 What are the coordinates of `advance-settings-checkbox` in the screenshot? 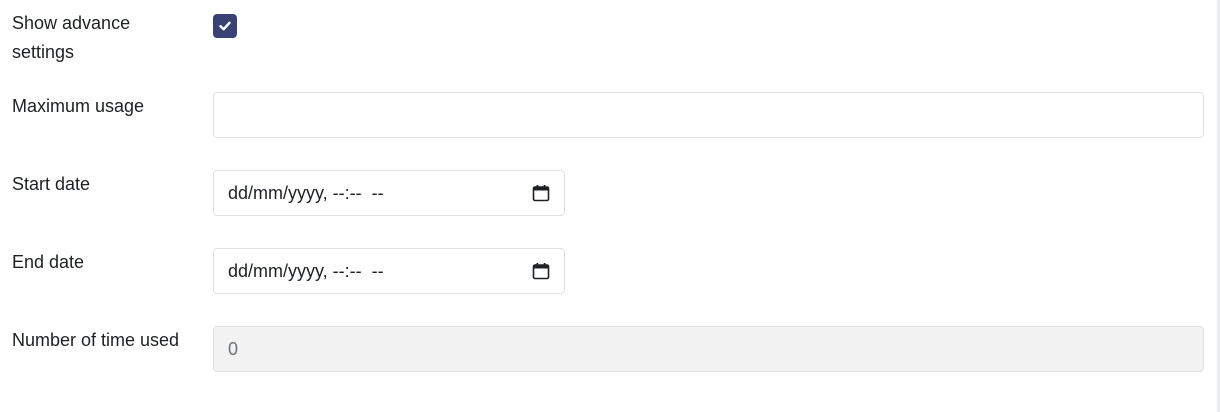 It's located at (225, 26).